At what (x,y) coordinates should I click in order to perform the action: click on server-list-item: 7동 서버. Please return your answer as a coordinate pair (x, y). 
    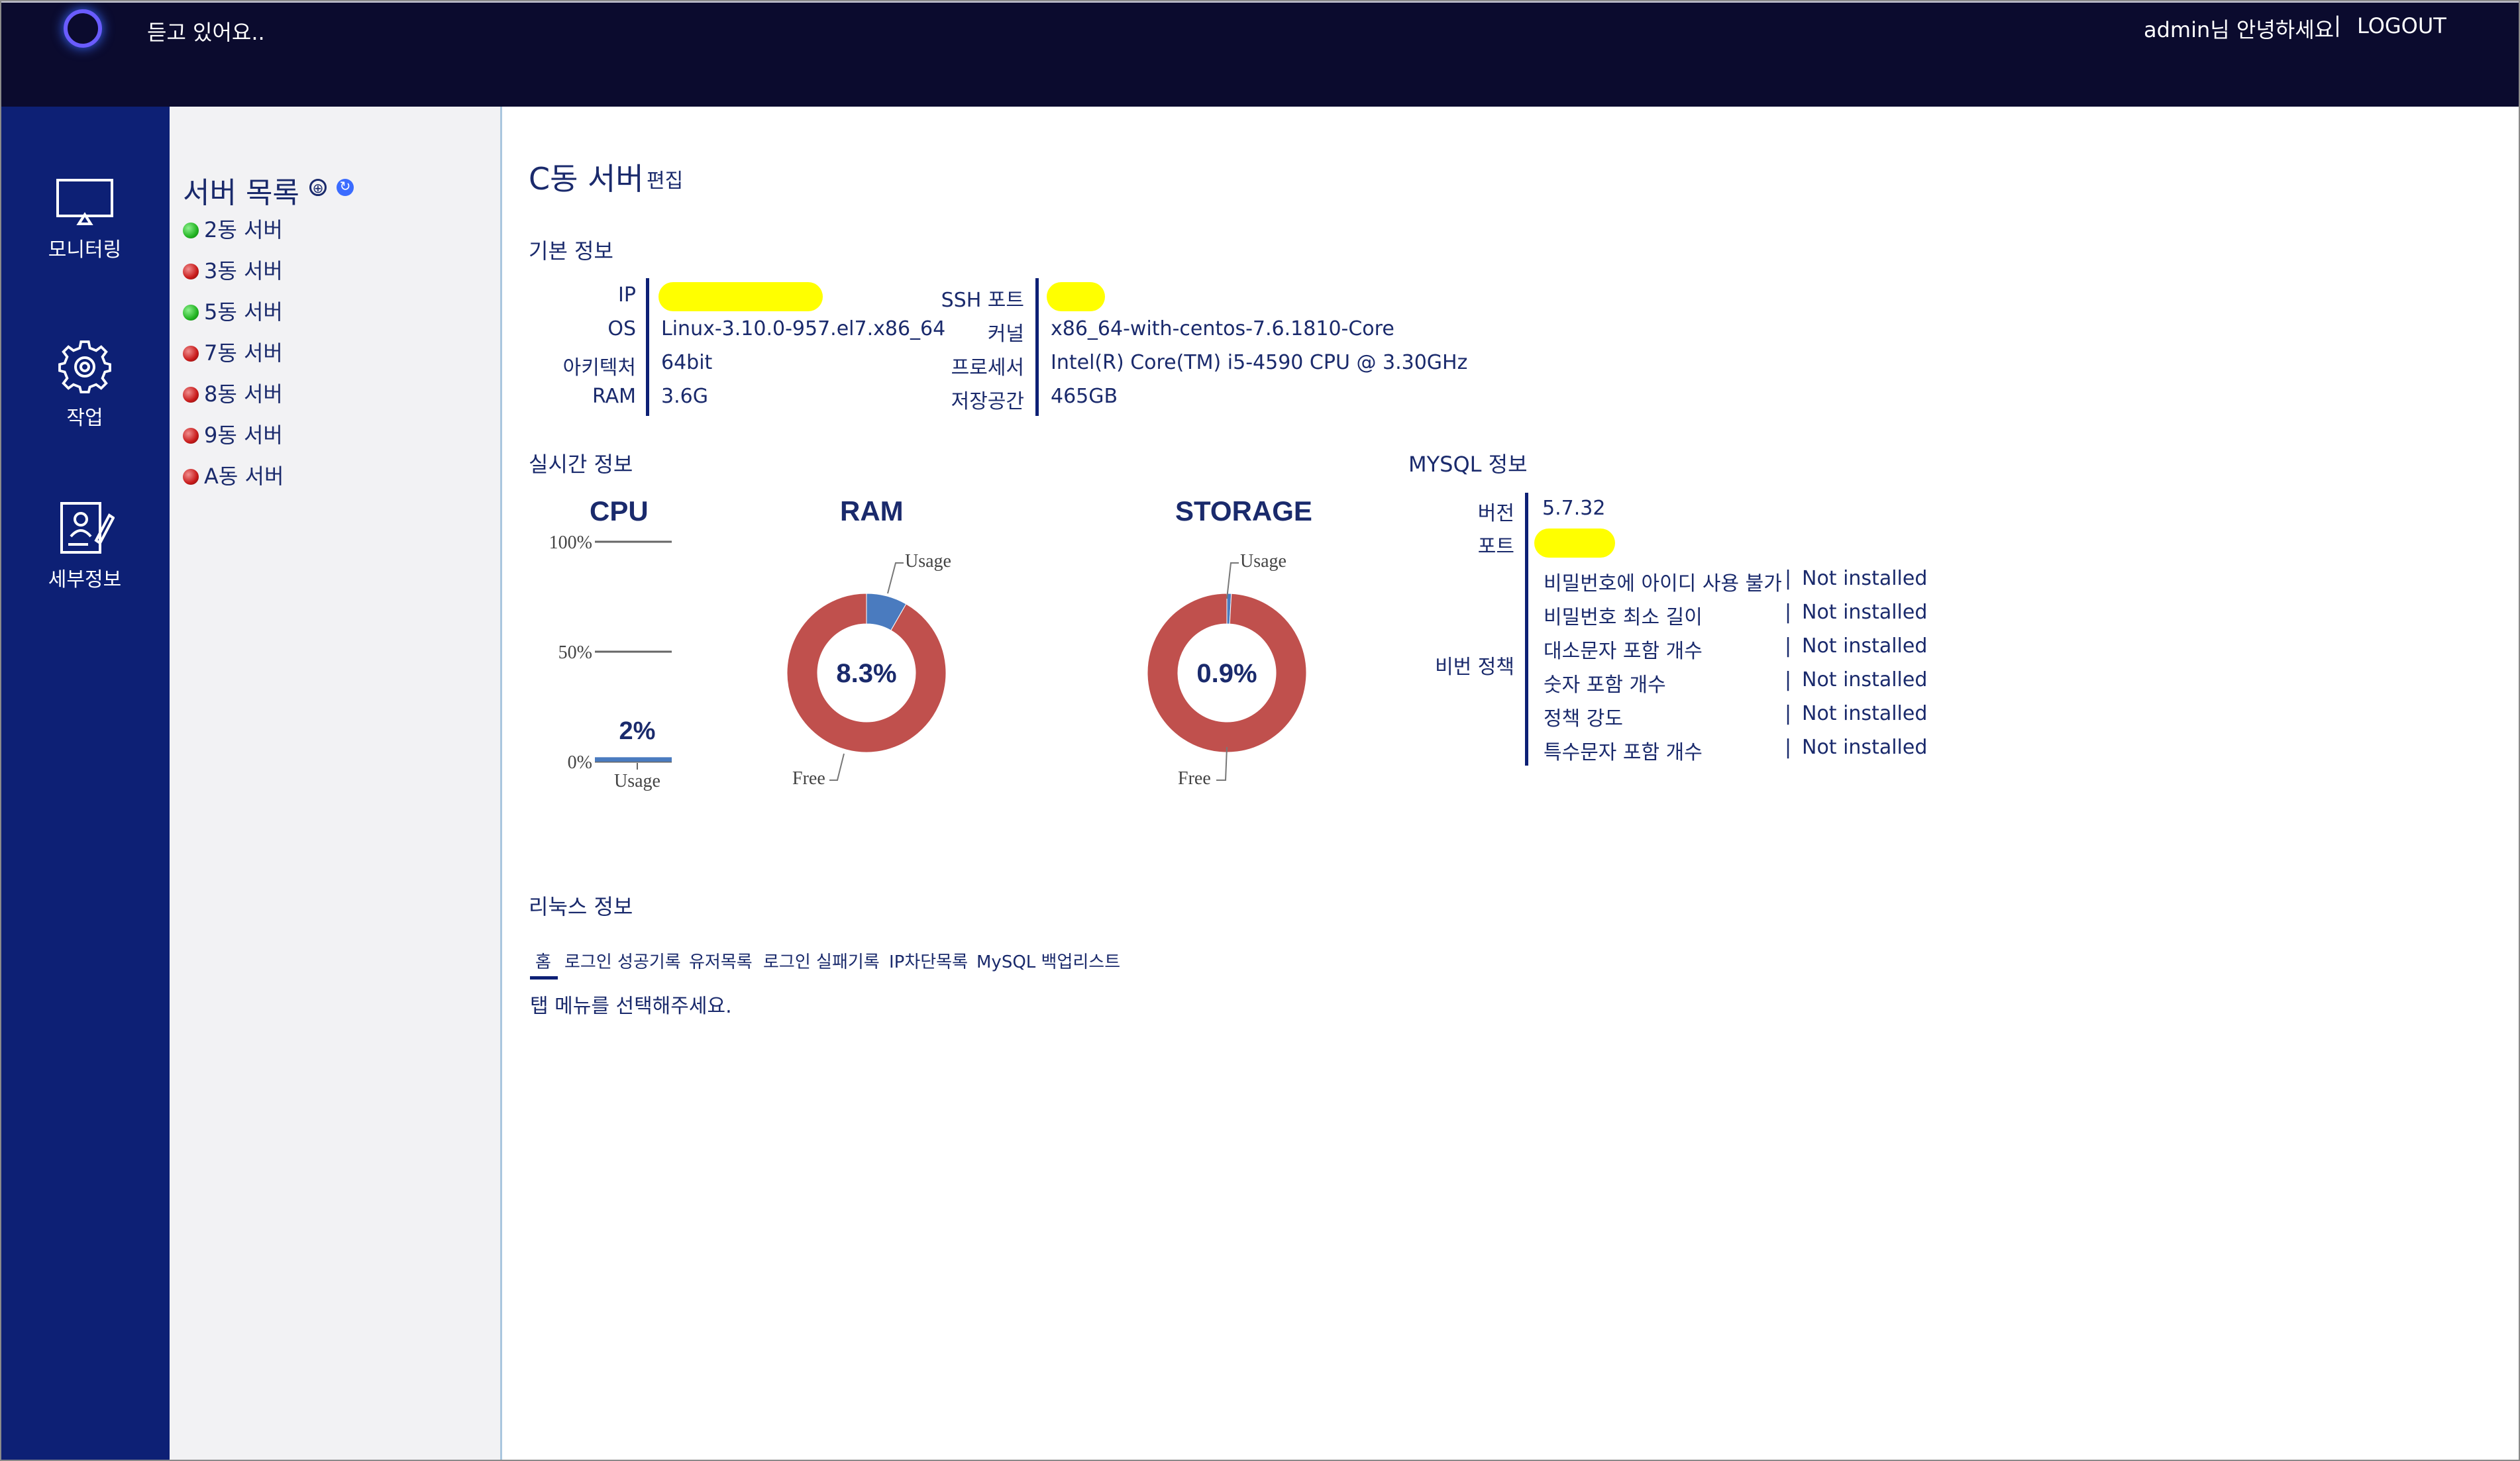
    Looking at the image, I should click on (233, 351).